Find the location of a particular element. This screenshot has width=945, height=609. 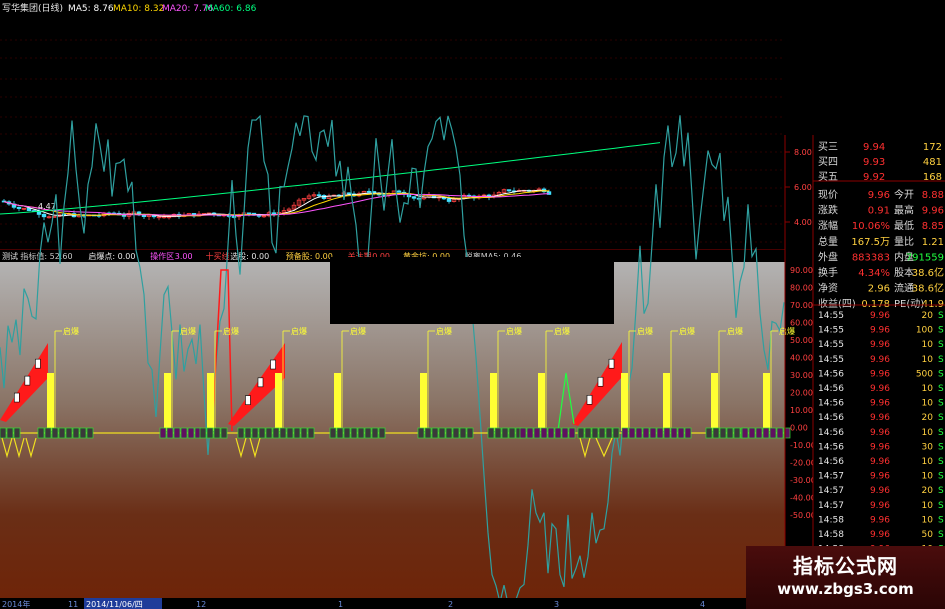

stock-title: 写华集团(日线) is located at coordinates (32, 8).